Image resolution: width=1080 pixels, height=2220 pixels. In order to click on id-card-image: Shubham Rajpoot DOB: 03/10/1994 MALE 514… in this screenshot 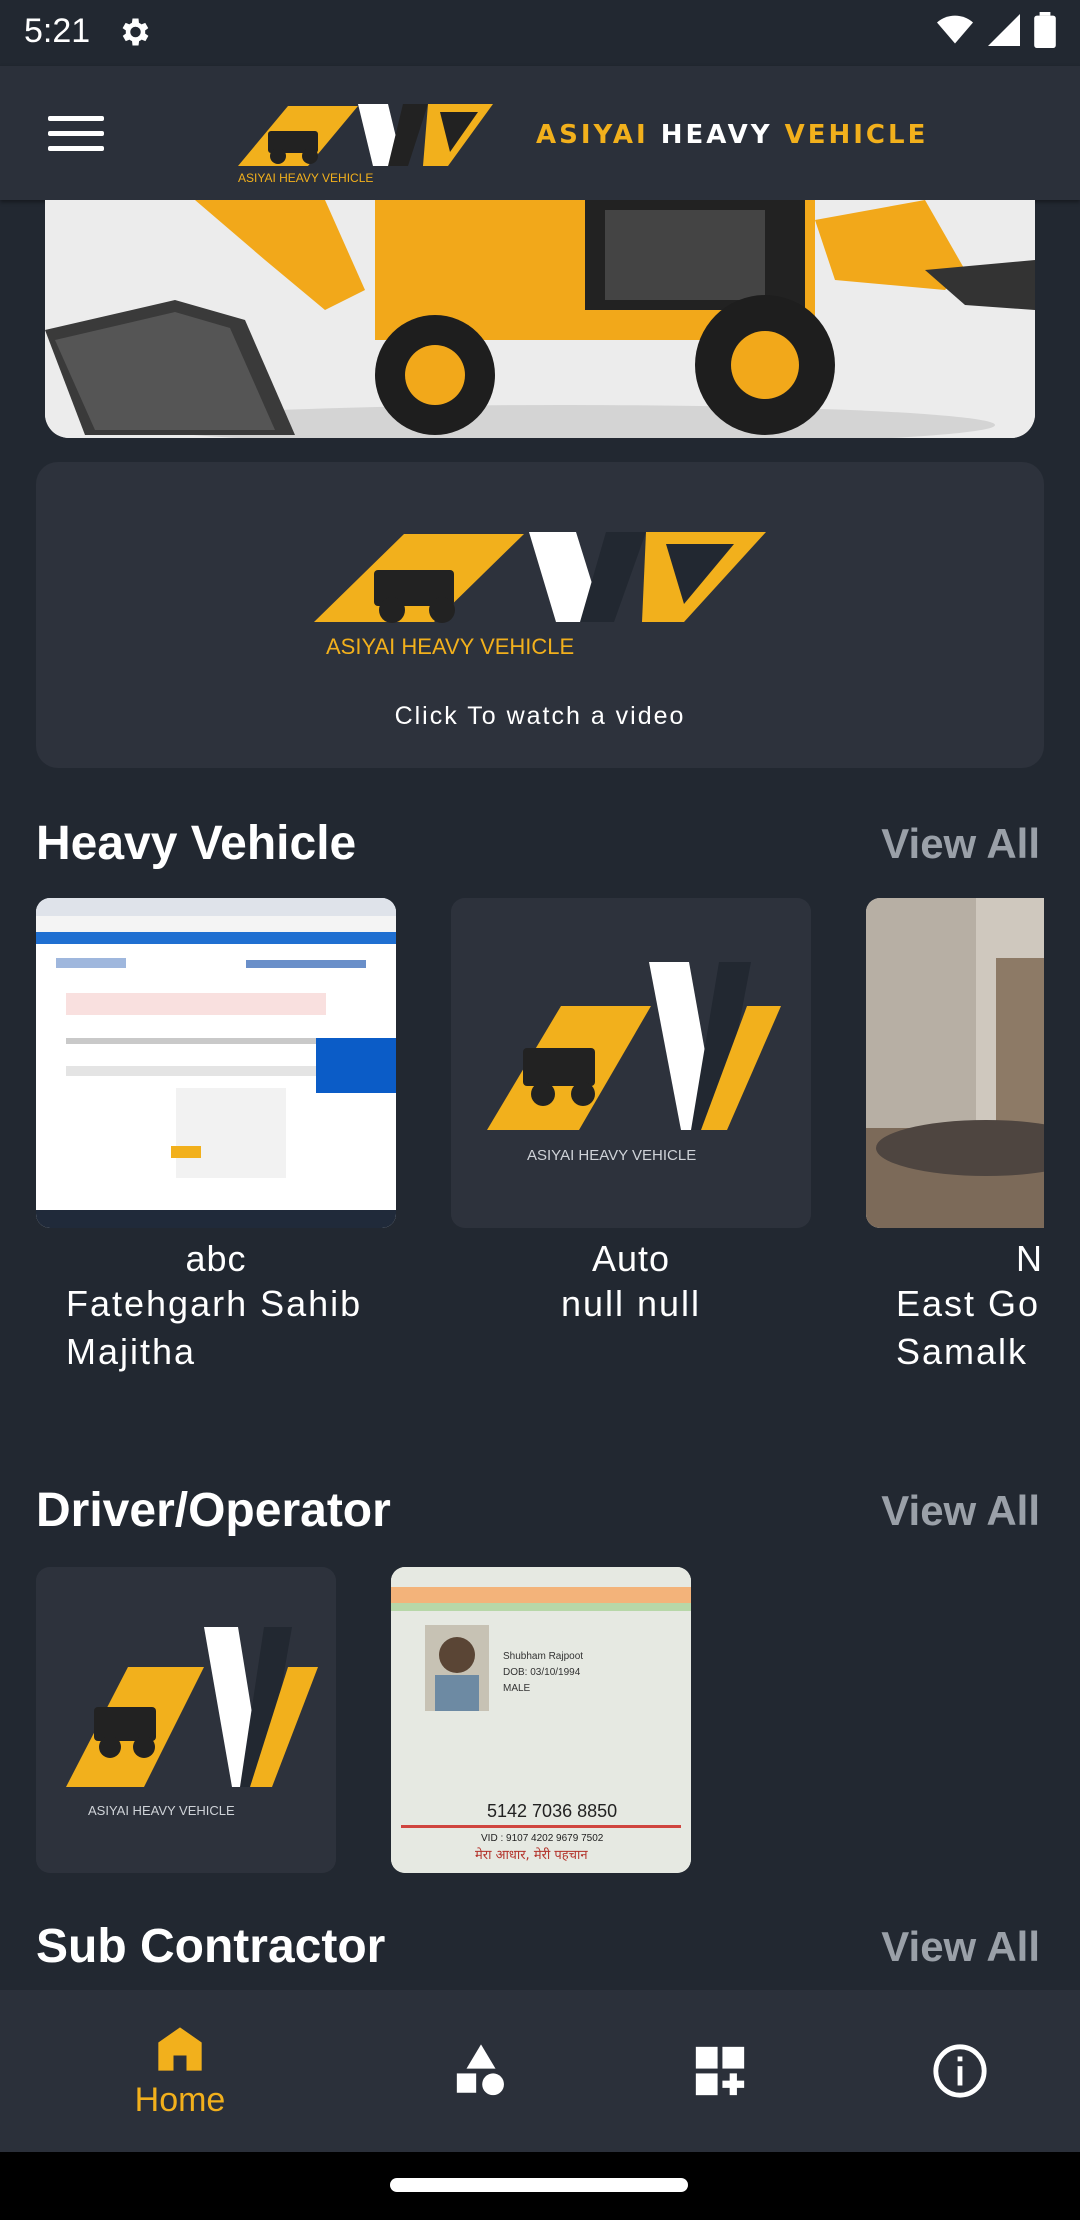, I will do `click(541, 1720)`.